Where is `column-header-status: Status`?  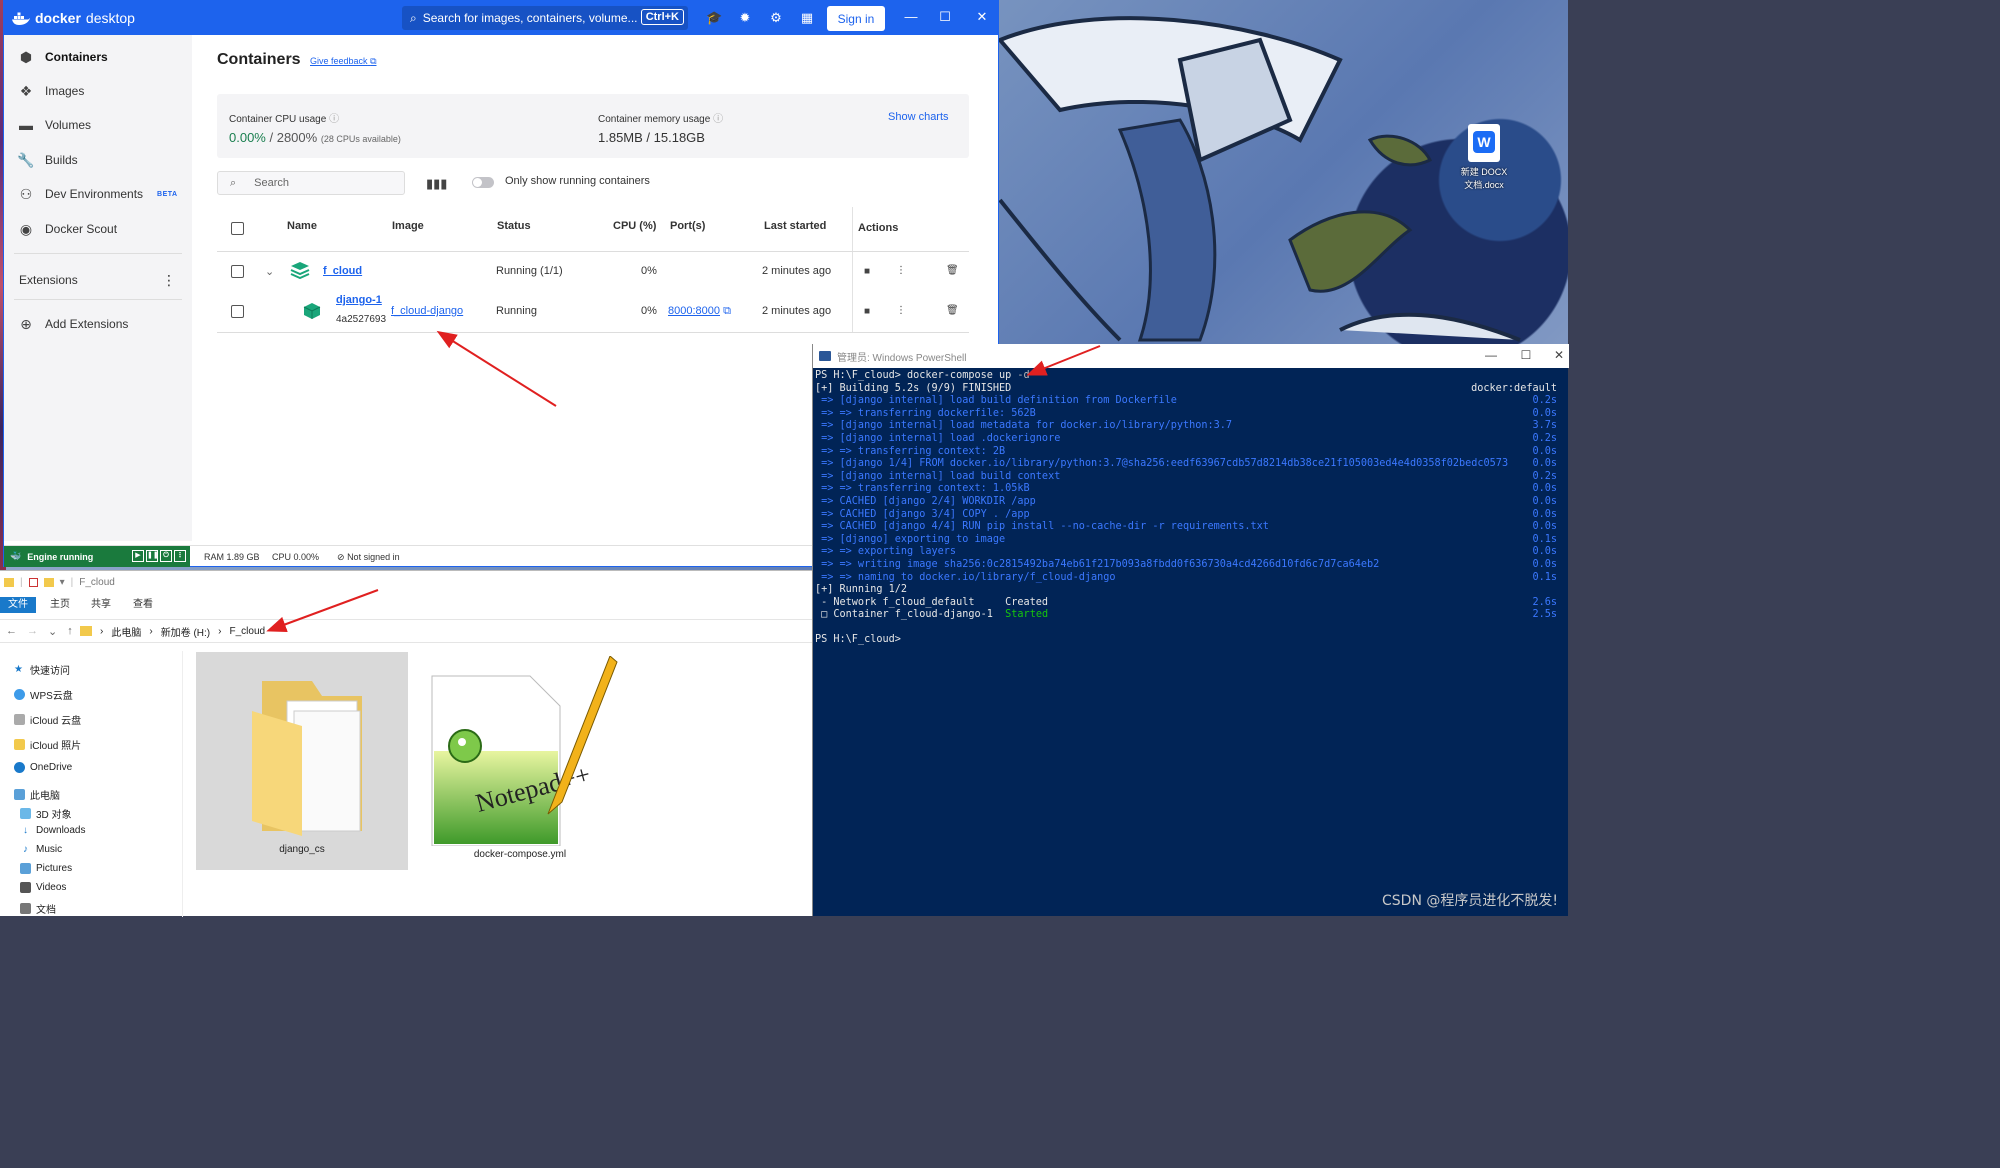 column-header-status: Status is located at coordinates (514, 226).